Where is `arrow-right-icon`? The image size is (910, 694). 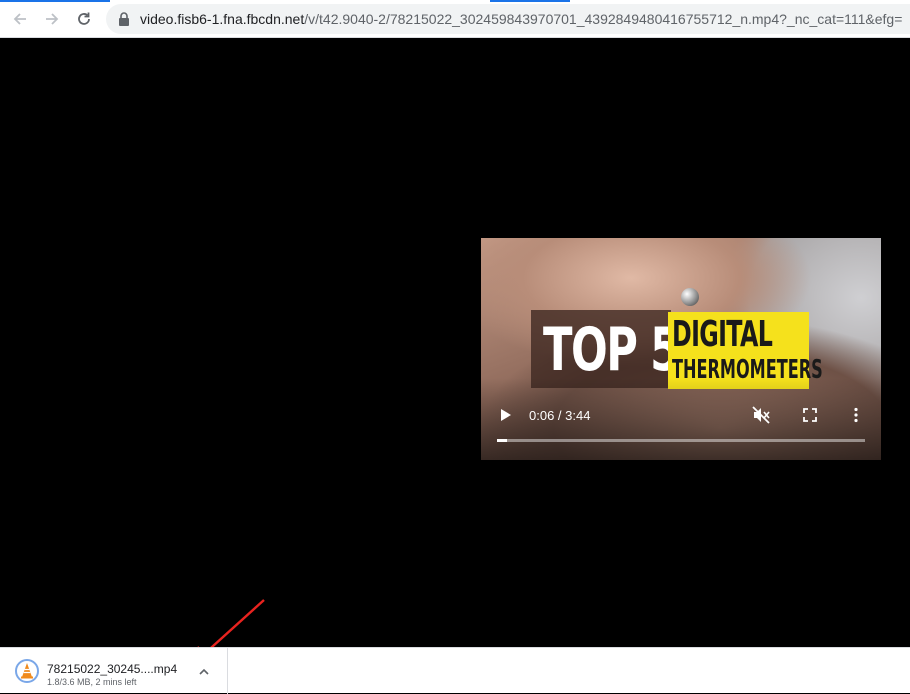 arrow-right-icon is located at coordinates (52, 19).